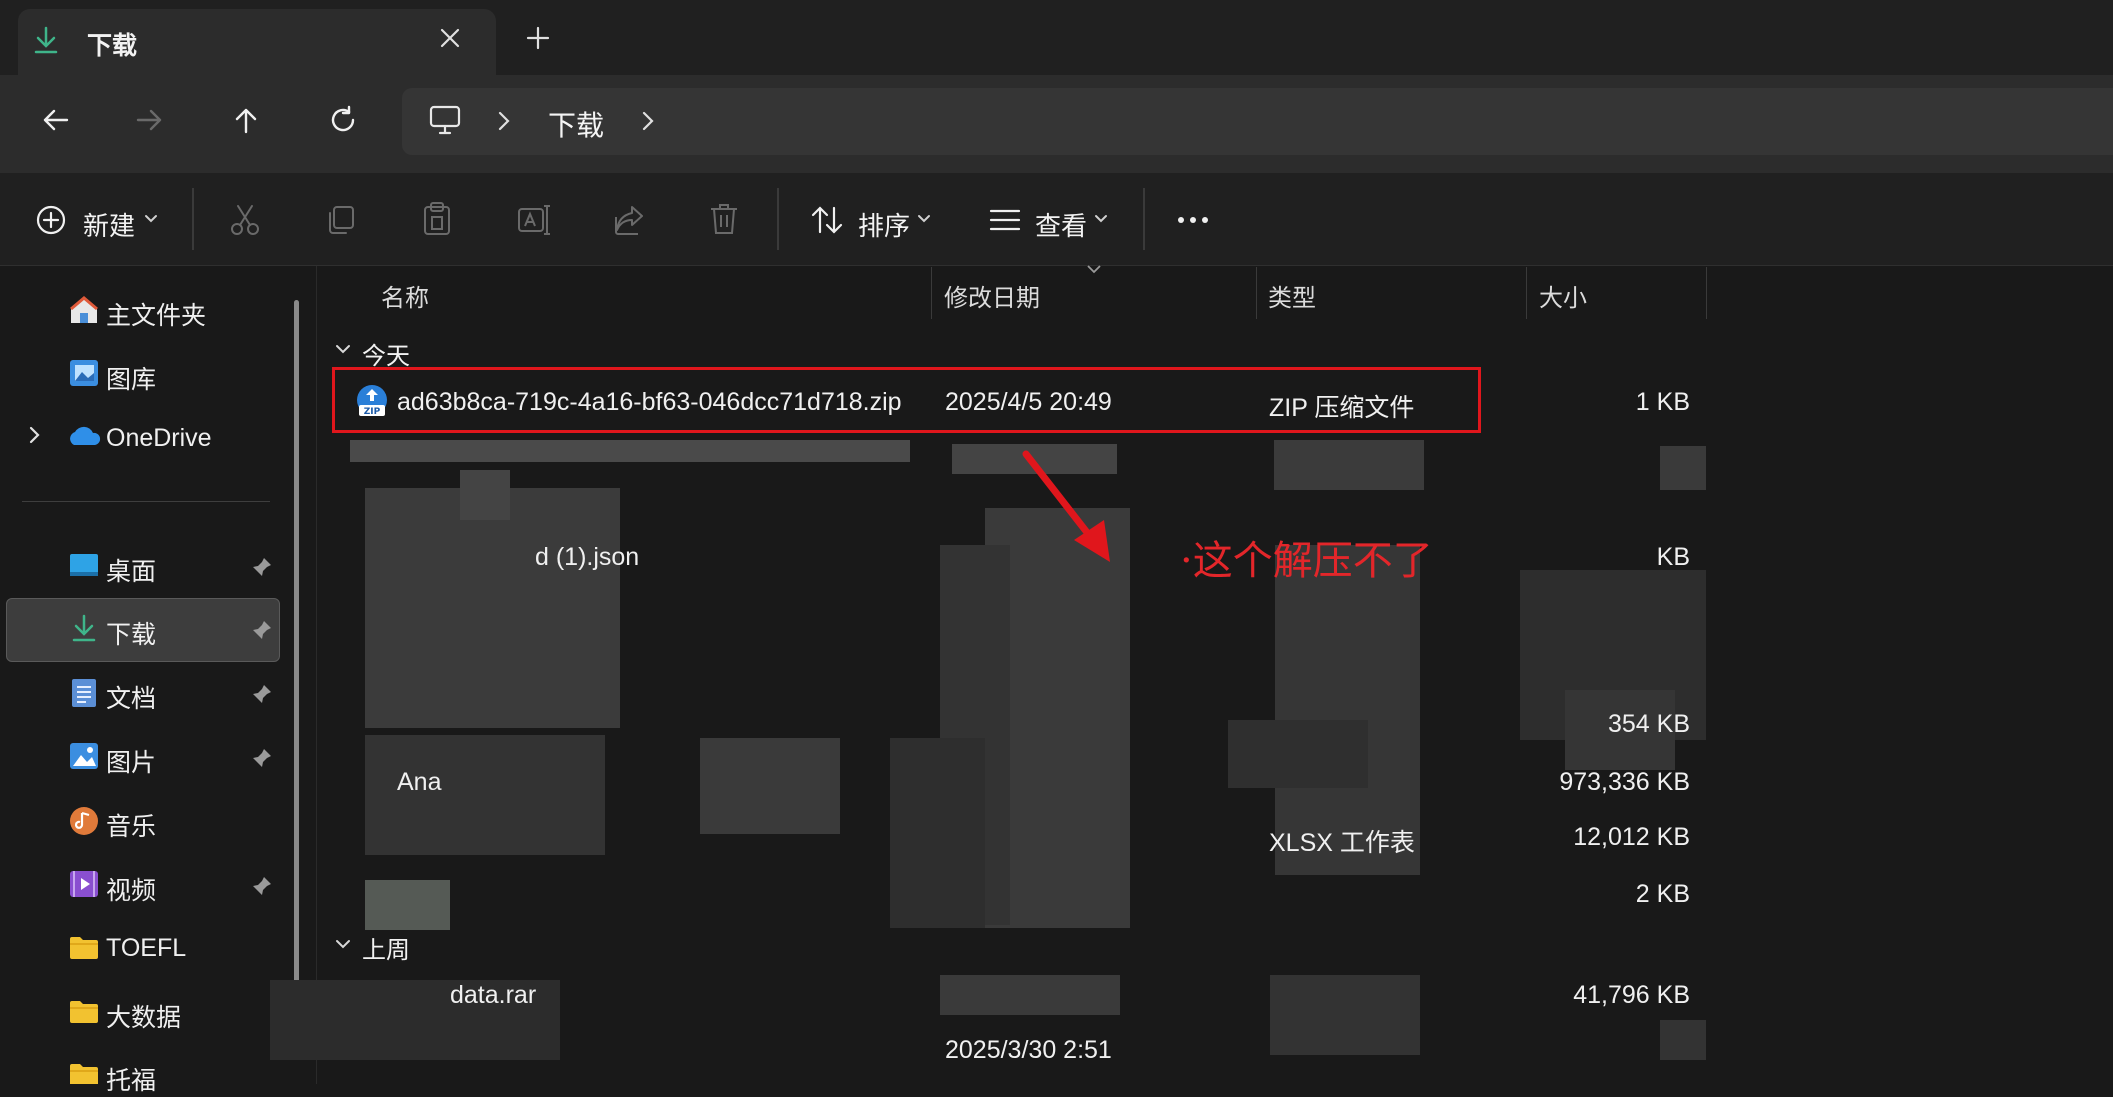 Image resolution: width=2113 pixels, height=1097 pixels. Describe the element at coordinates (51, 220) in the screenshot. I see `plus-circle-icon` at that location.